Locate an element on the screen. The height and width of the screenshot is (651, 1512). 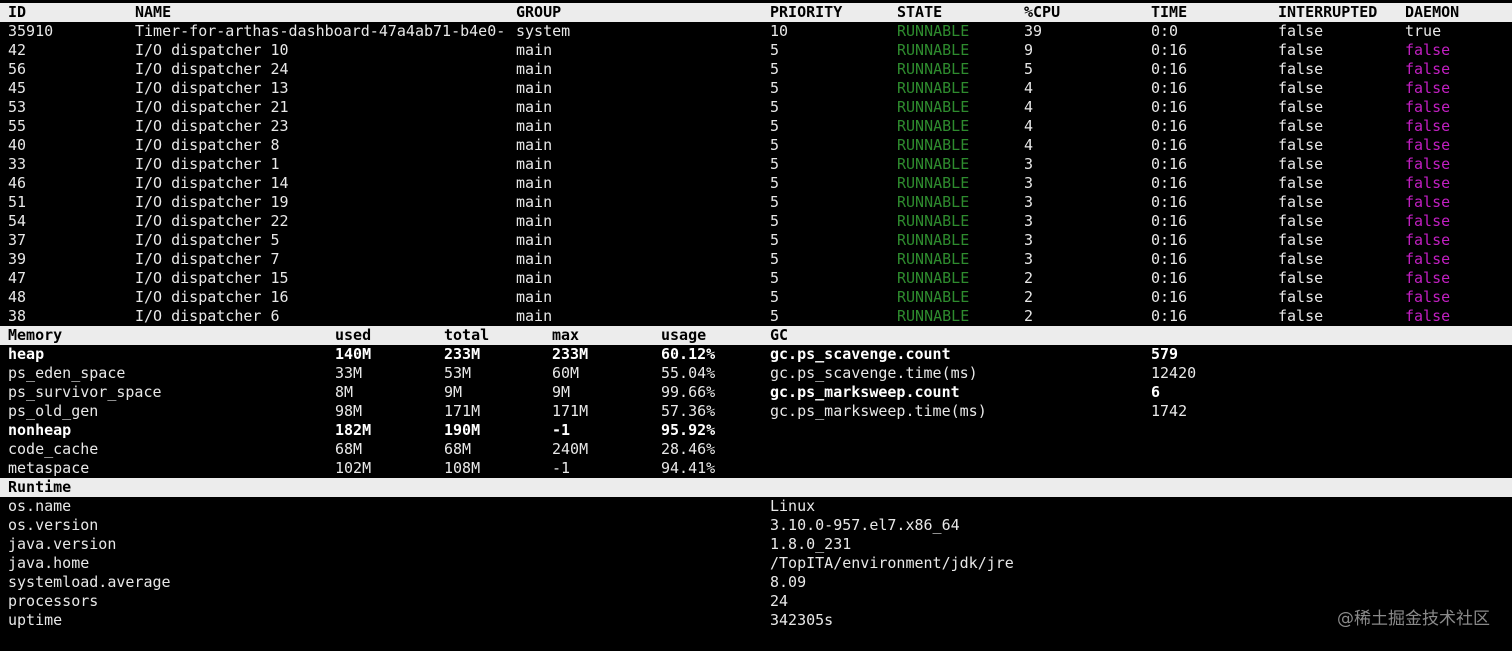
memory-row: metaspace 102M 108M -1 94.41% is located at coordinates (756, 468).